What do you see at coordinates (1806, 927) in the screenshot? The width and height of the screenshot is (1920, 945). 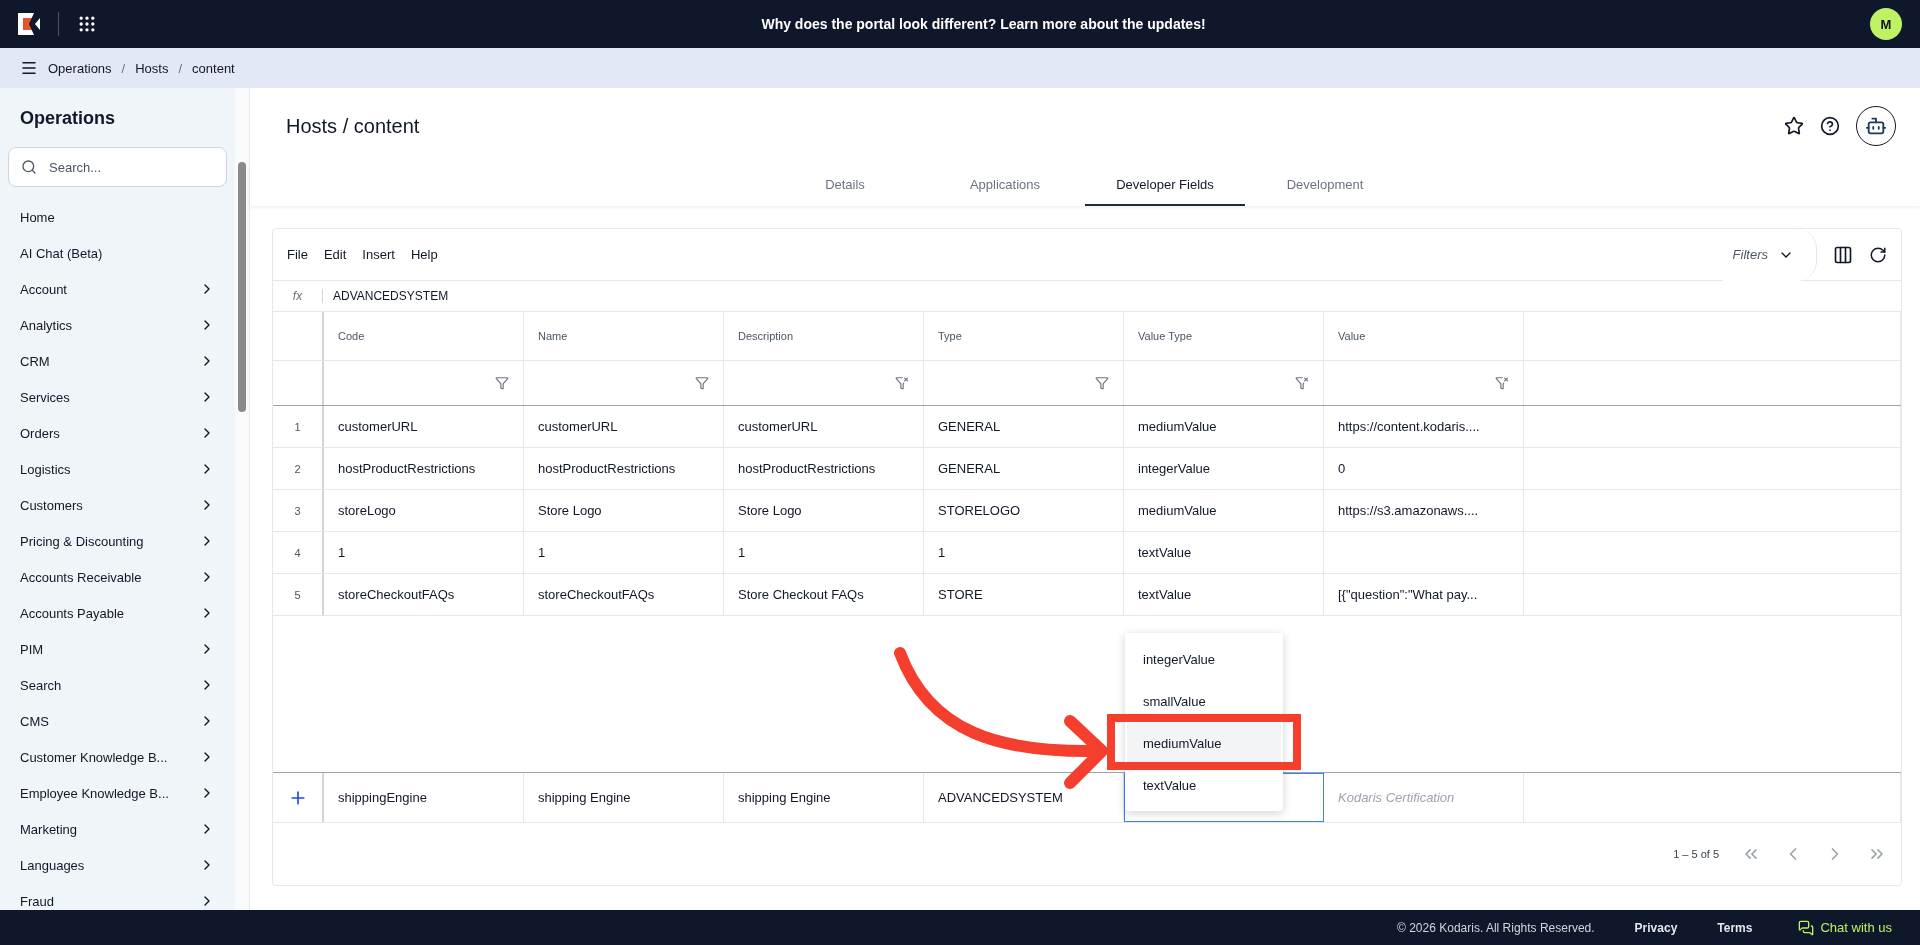 I see `chat-icon` at bounding box center [1806, 927].